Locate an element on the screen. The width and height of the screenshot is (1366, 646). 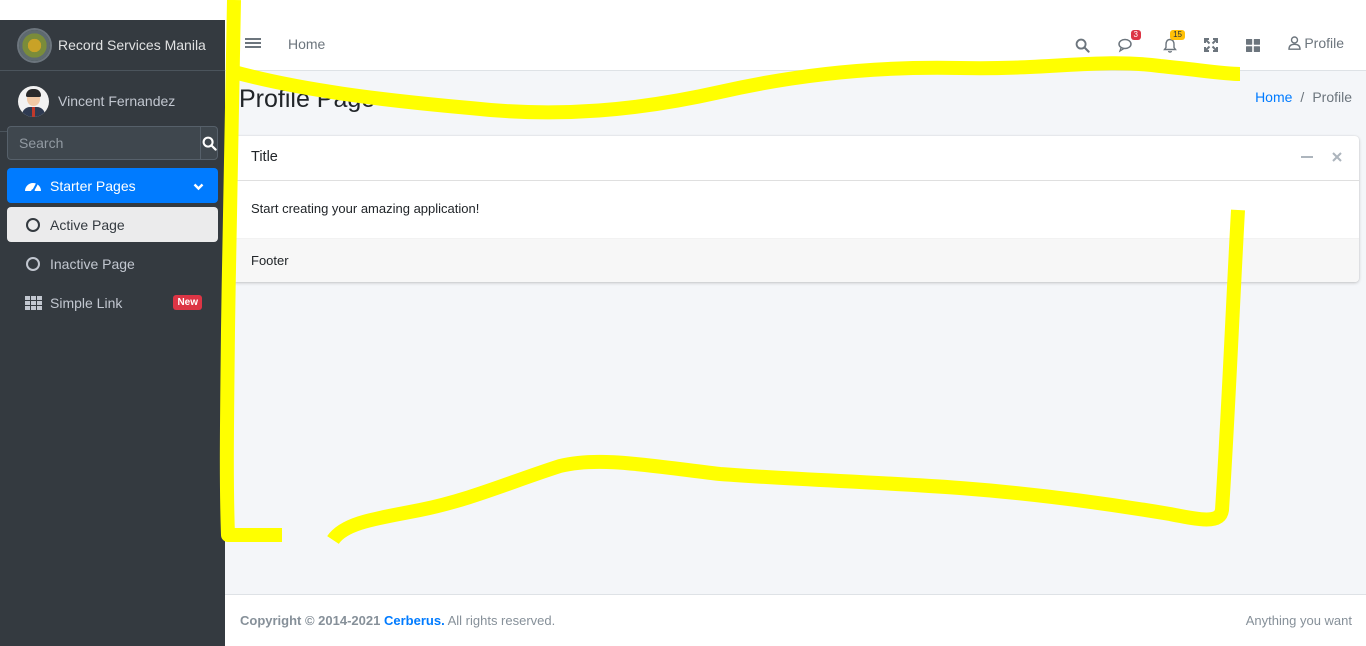
sidebar-item-starter-pages: Starter Pages is located at coordinates (112, 185).